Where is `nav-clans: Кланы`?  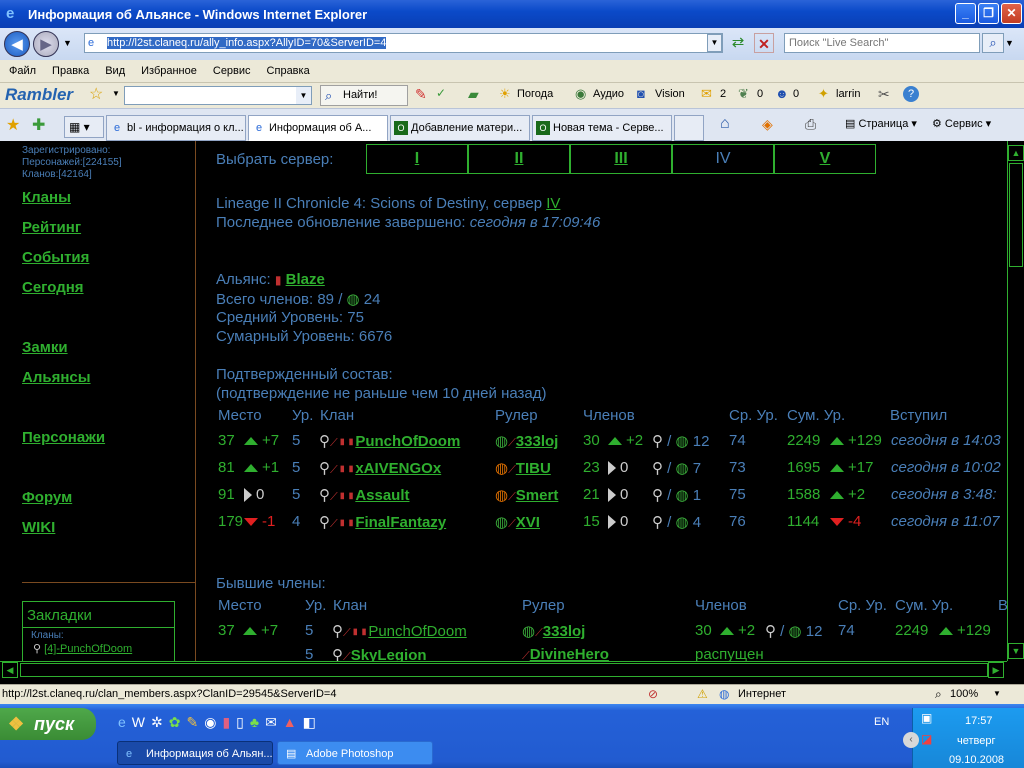 nav-clans: Кланы is located at coordinates (46, 197).